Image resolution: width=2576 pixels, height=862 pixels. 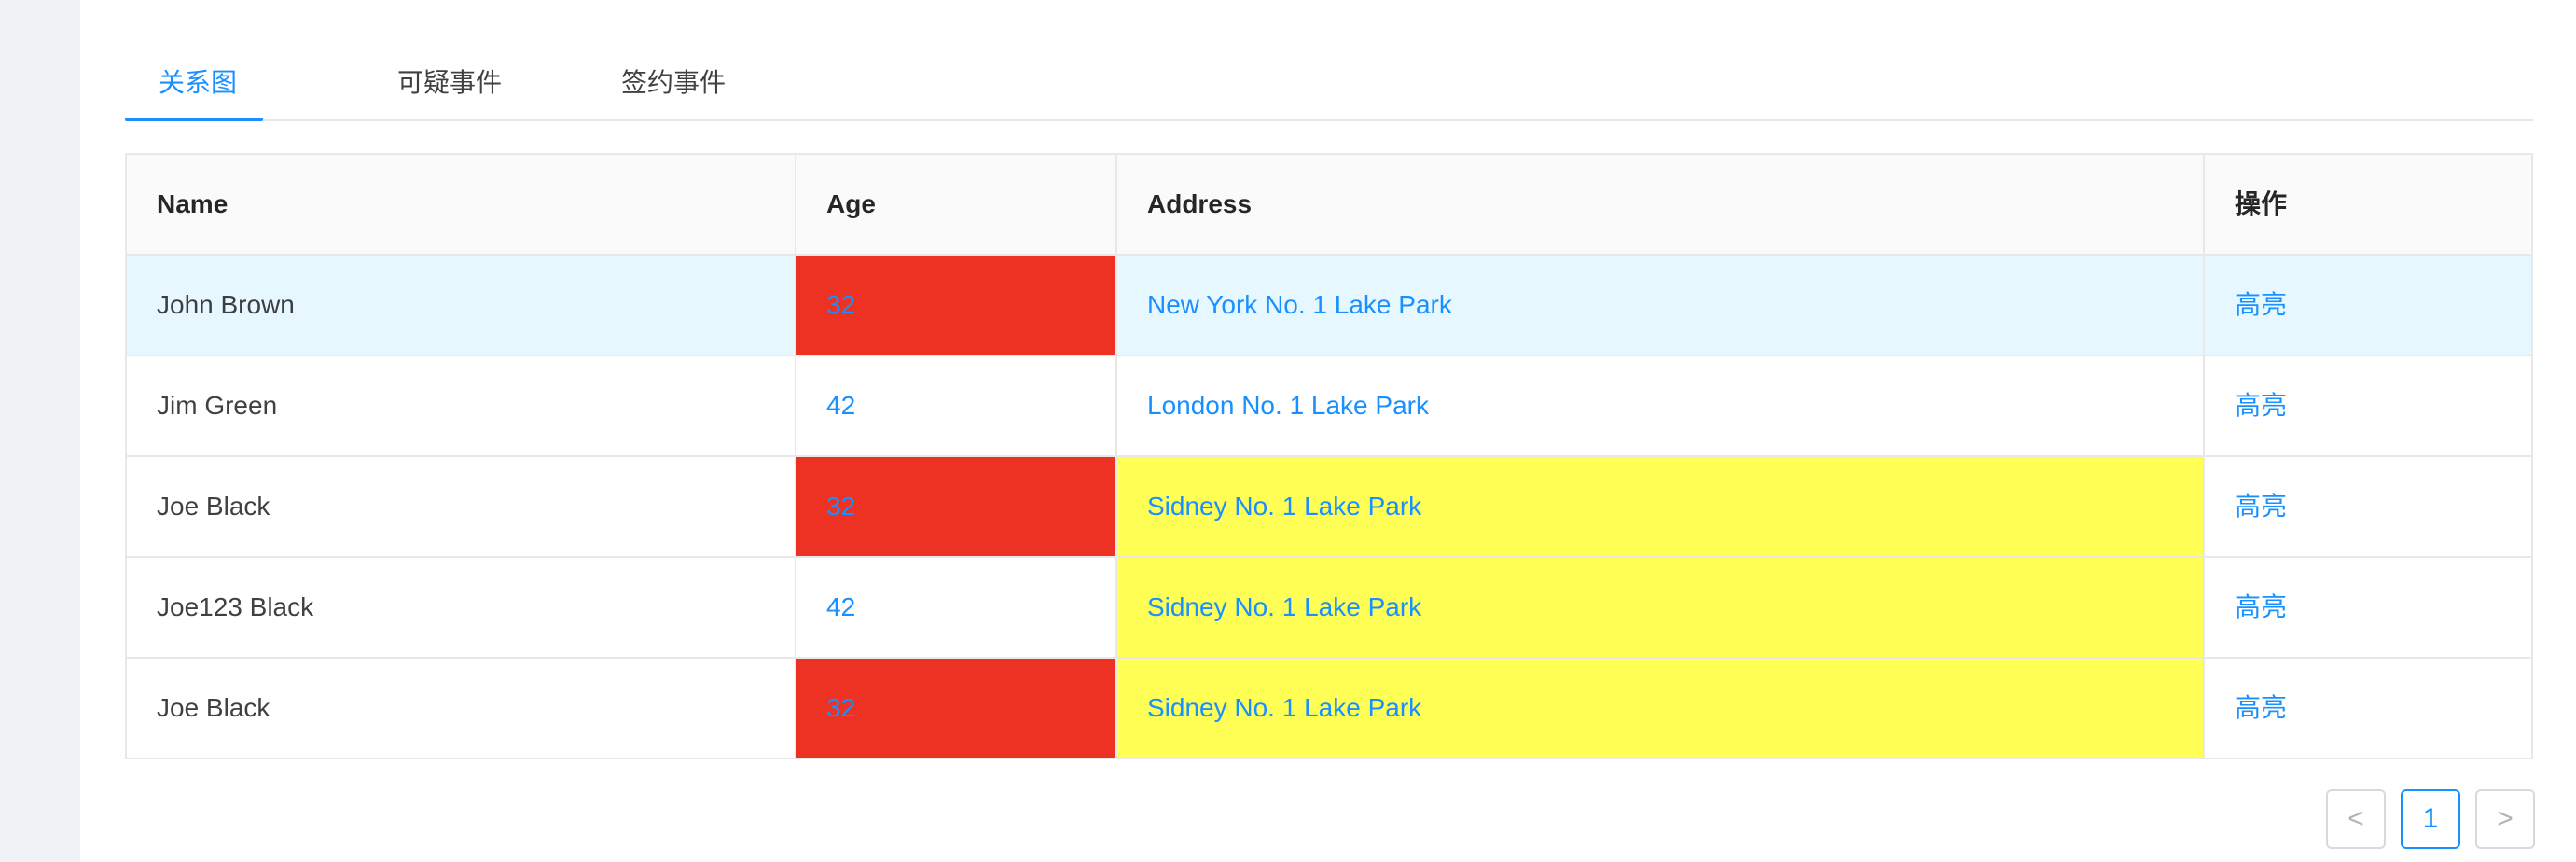 What do you see at coordinates (1329, 88) in the screenshot?
I see `tab-bar: 关系图 可疑事件 签约事件` at bounding box center [1329, 88].